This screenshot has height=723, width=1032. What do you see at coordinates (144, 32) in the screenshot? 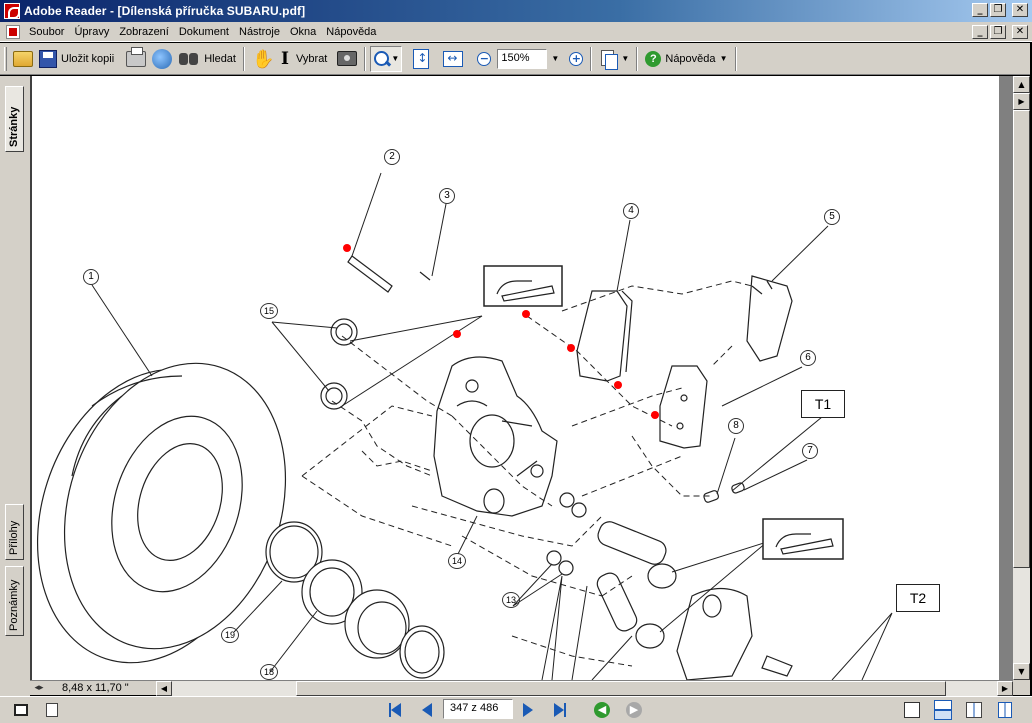
I see `menu-view: Zobrazení` at bounding box center [144, 32].